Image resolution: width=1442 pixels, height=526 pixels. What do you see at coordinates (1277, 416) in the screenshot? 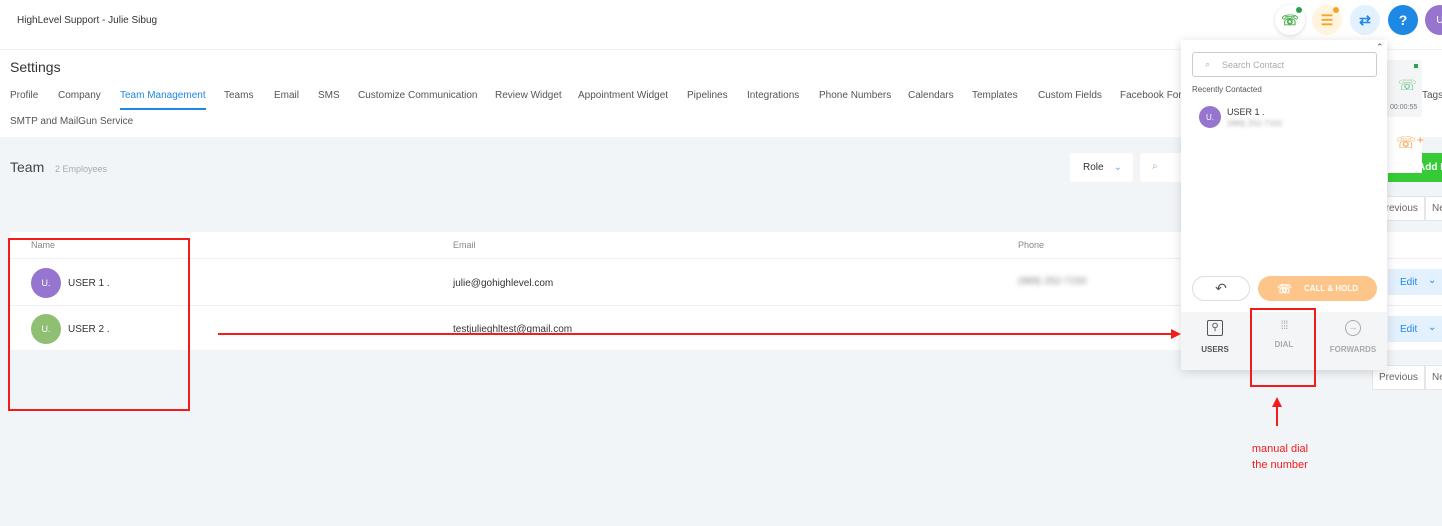
I see `annotation-arrow-up` at bounding box center [1277, 416].